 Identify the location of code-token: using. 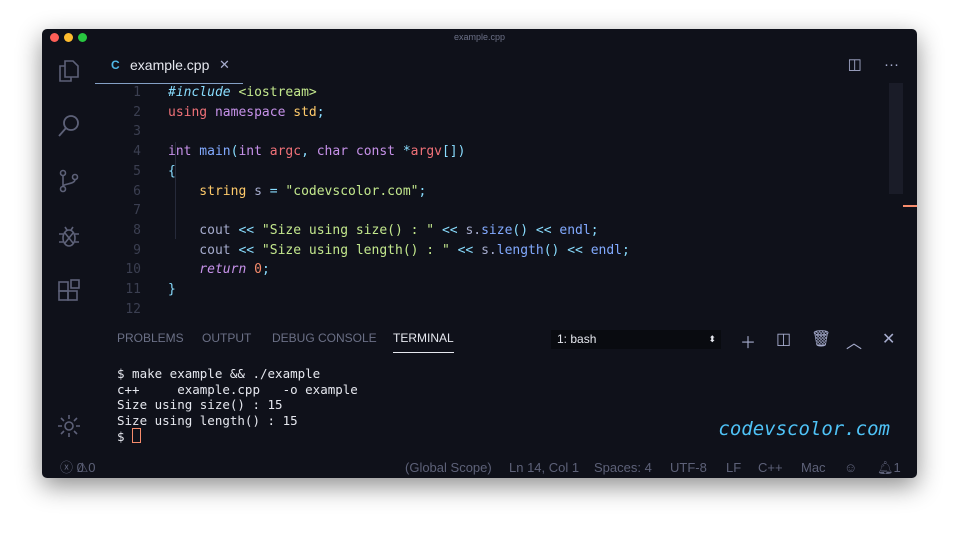
(188, 112).